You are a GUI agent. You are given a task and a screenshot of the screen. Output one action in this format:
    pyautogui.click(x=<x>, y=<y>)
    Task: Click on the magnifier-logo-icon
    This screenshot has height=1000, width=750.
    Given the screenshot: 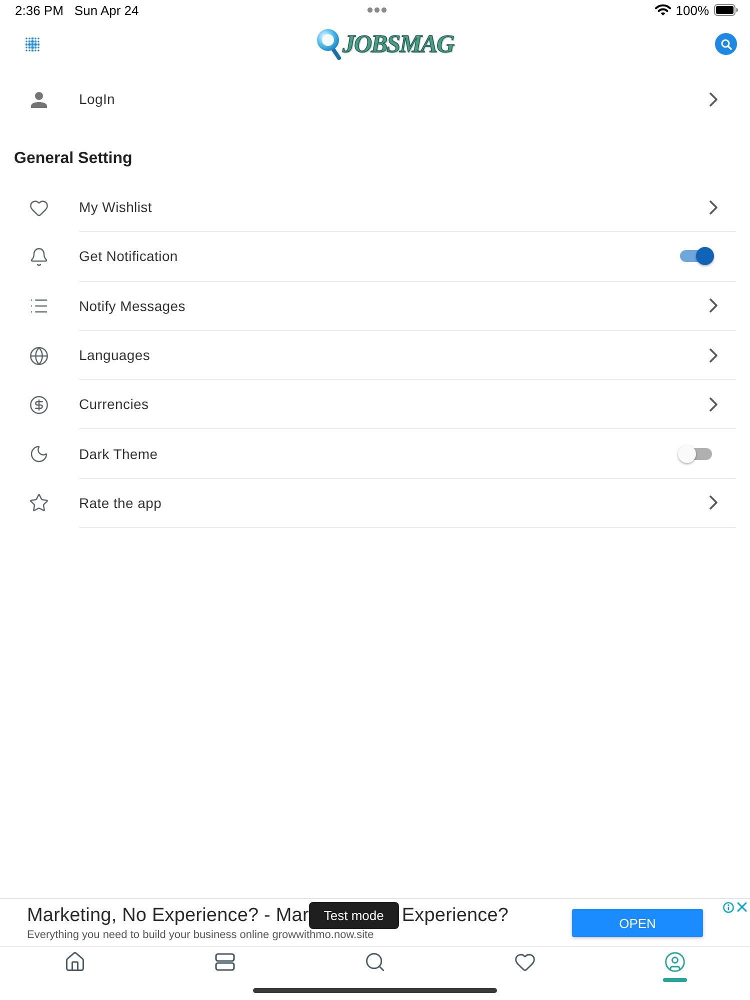 What is the action you would take?
    pyautogui.click(x=329, y=44)
    